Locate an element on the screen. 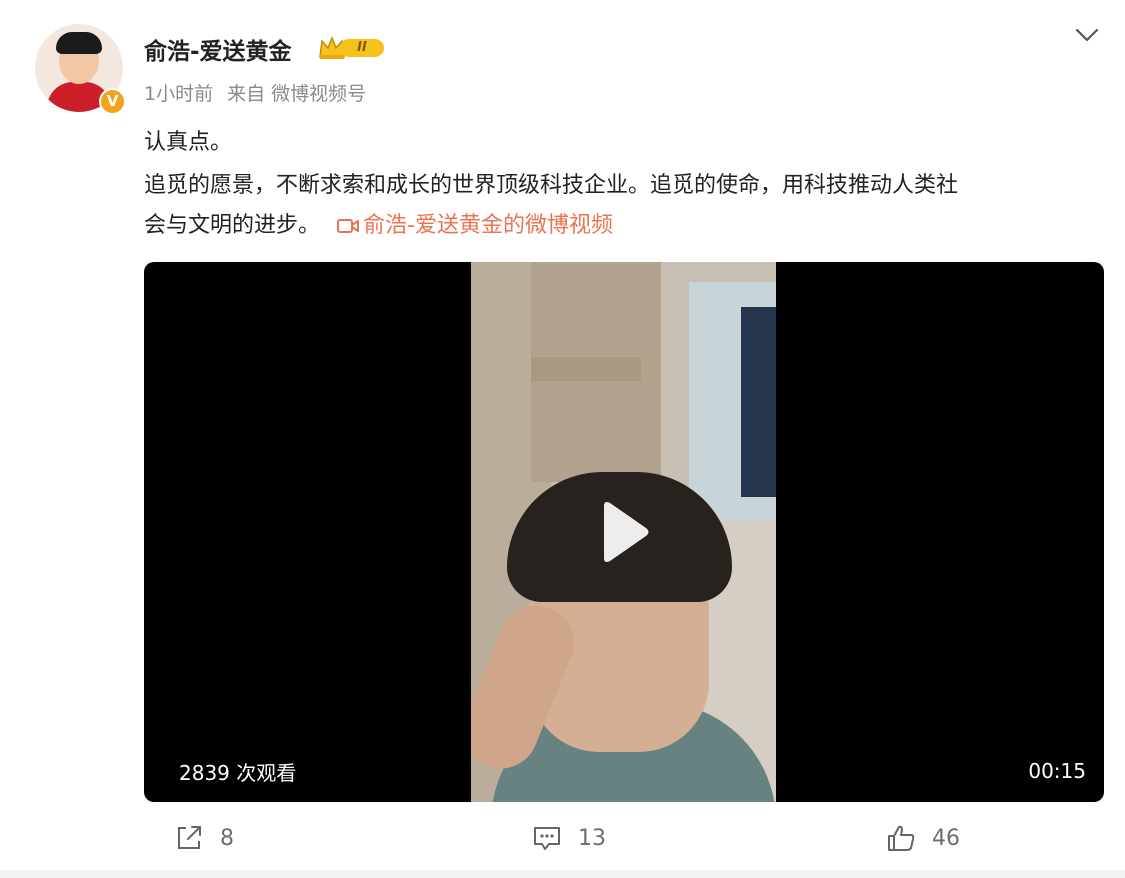 This screenshot has height=878, width=1125. video-duration: 00:15 is located at coordinates (1057, 771).